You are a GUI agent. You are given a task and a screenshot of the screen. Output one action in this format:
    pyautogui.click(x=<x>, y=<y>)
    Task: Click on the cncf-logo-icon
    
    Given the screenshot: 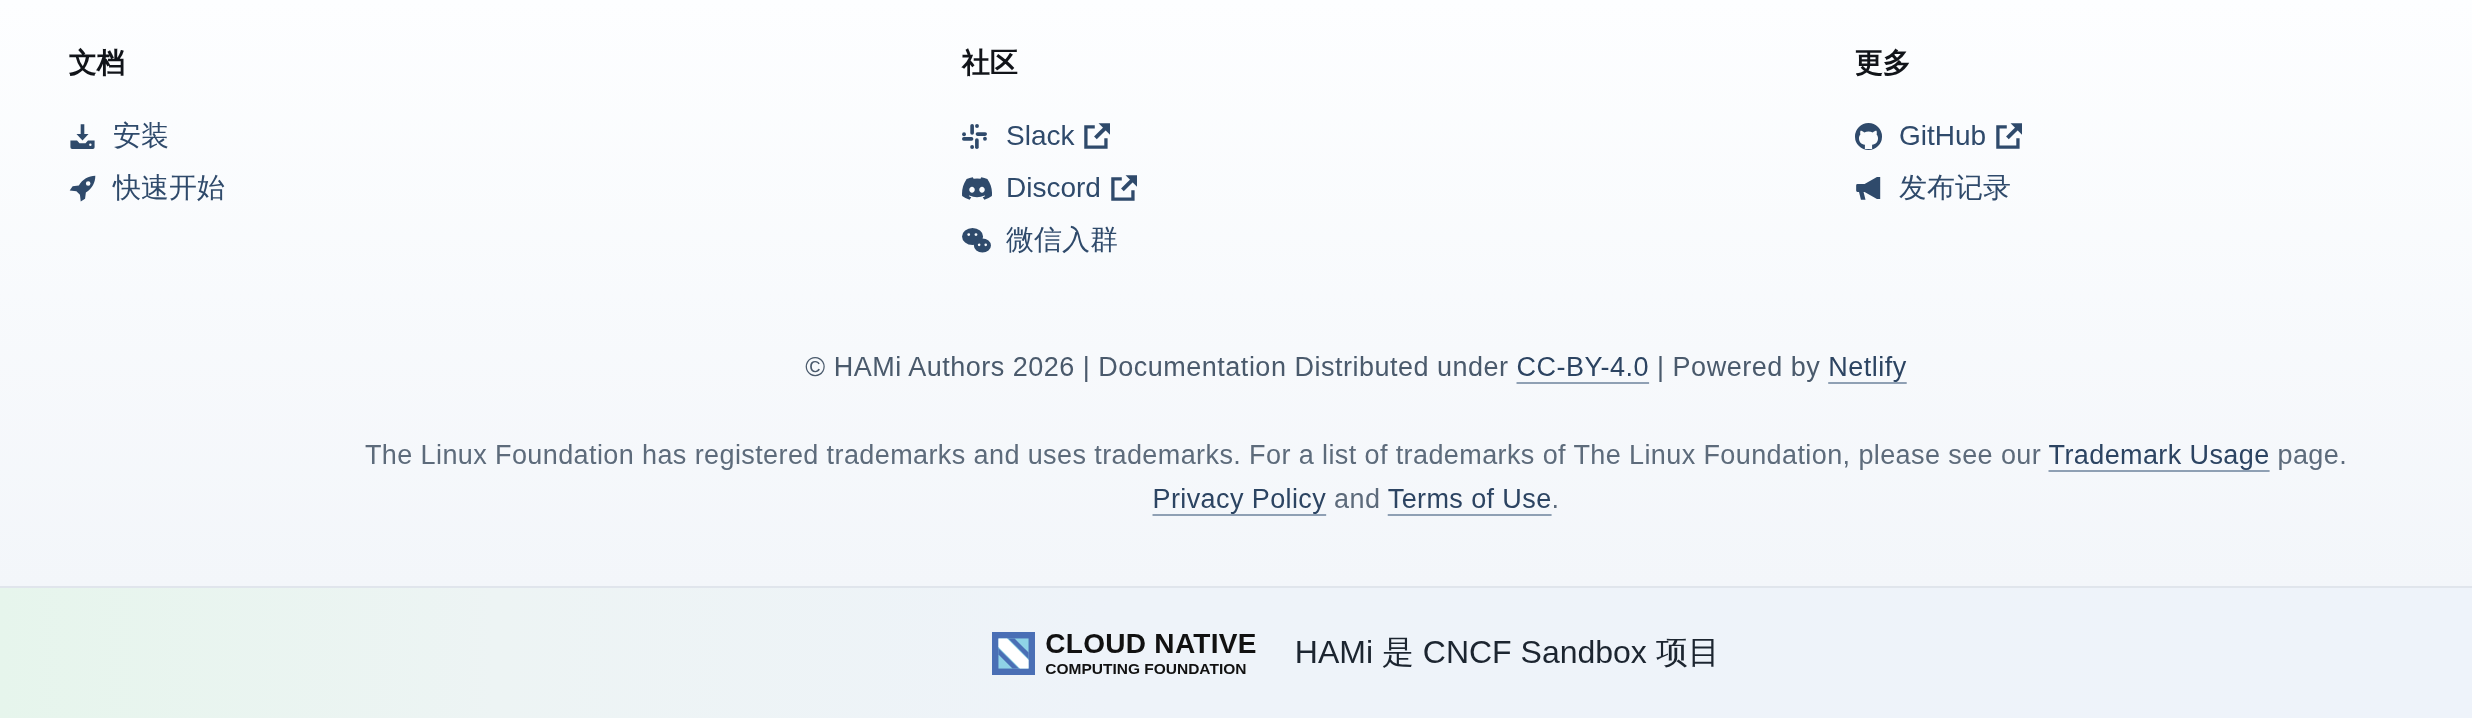 What is the action you would take?
    pyautogui.click(x=1014, y=653)
    